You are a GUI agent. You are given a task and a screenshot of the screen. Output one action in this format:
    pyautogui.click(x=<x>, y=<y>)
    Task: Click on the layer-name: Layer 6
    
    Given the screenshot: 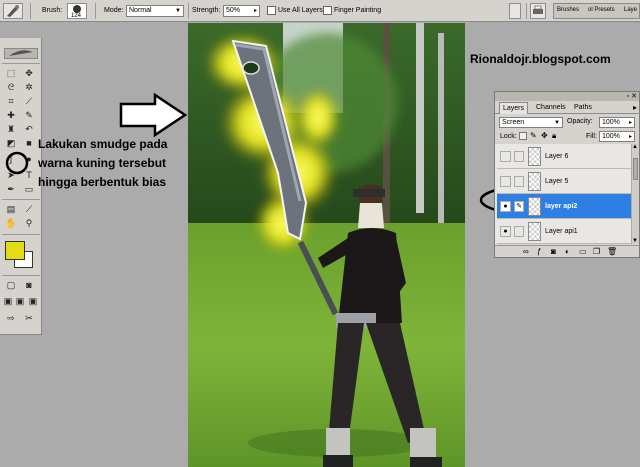 What is the action you would take?
    pyautogui.click(x=557, y=156)
    